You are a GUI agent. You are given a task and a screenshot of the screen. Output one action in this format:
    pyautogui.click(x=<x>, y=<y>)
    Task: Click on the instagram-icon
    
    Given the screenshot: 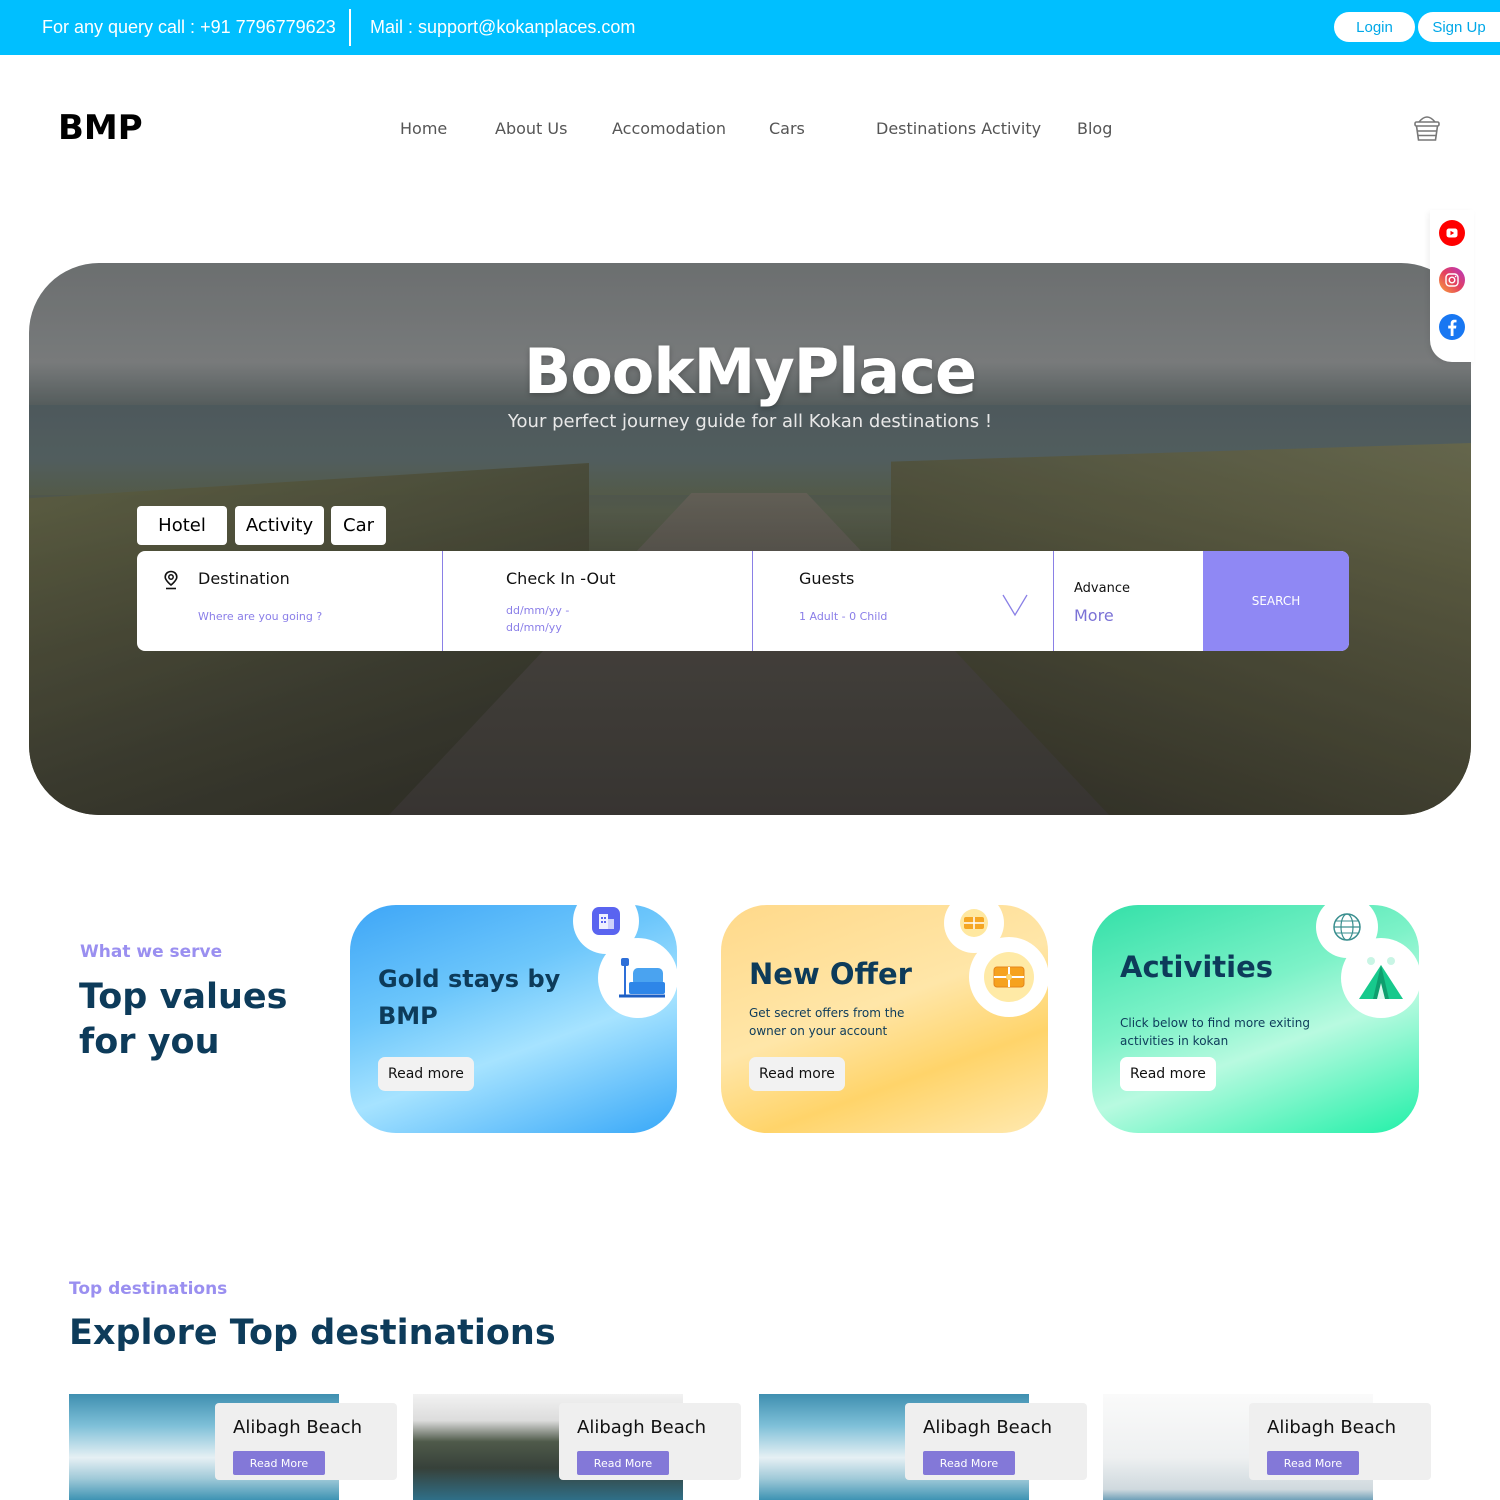 What is the action you would take?
    pyautogui.click(x=1452, y=280)
    